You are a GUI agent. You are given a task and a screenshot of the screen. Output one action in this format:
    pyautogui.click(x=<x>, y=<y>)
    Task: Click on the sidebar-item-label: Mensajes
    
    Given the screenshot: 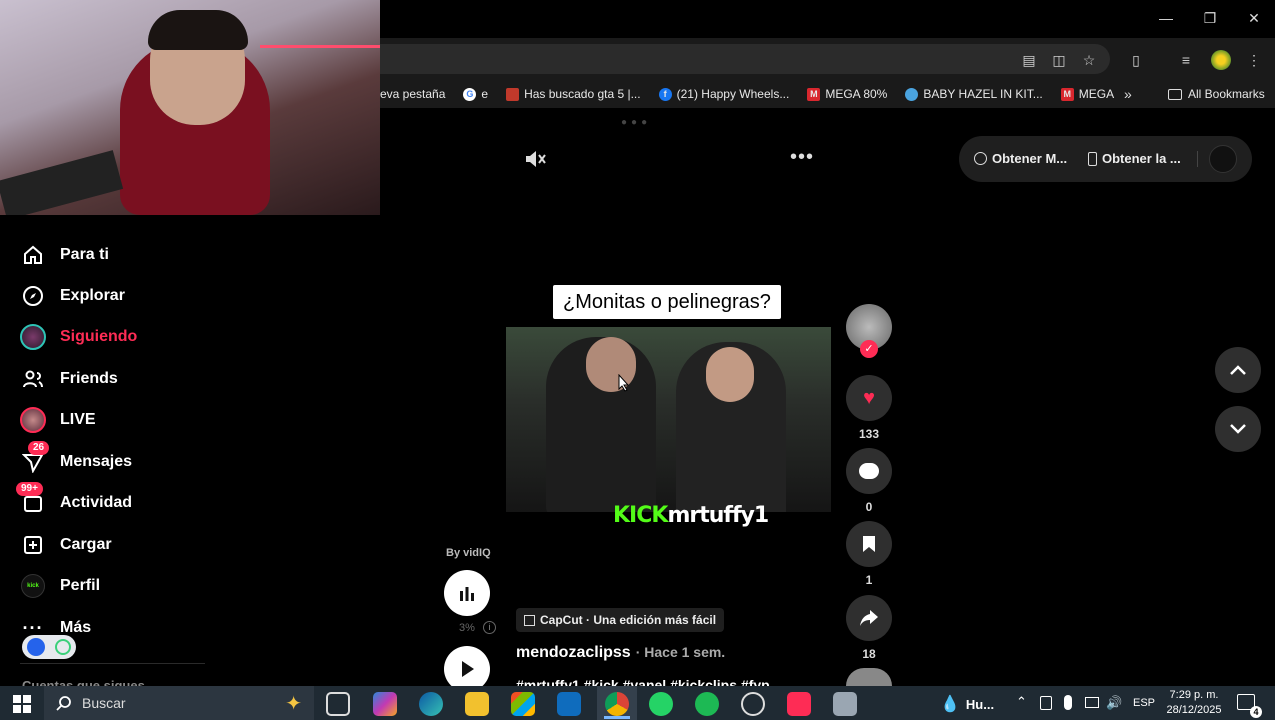 What is the action you would take?
    pyautogui.click(x=96, y=461)
    